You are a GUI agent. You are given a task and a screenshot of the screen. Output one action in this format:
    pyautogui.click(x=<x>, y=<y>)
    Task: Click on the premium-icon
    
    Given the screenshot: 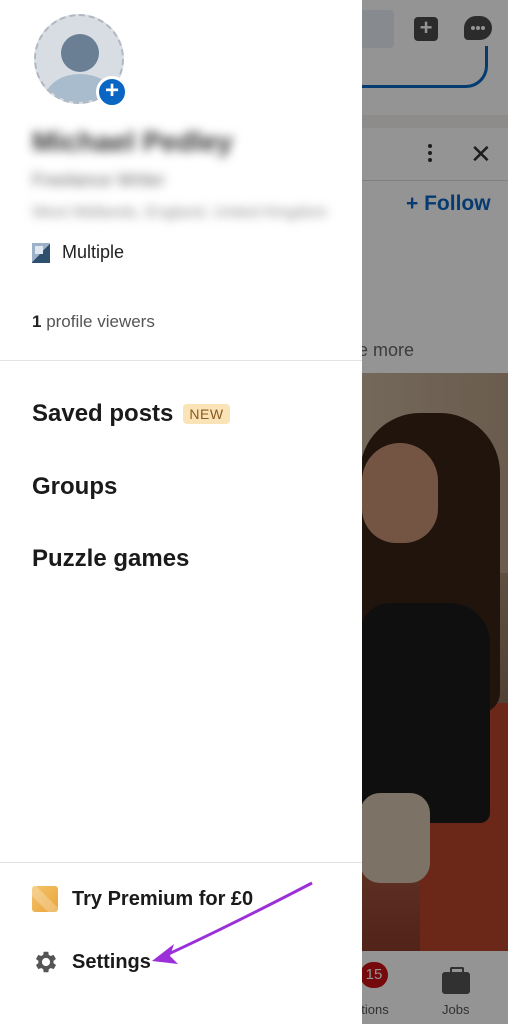 What is the action you would take?
    pyautogui.click(x=45, y=899)
    